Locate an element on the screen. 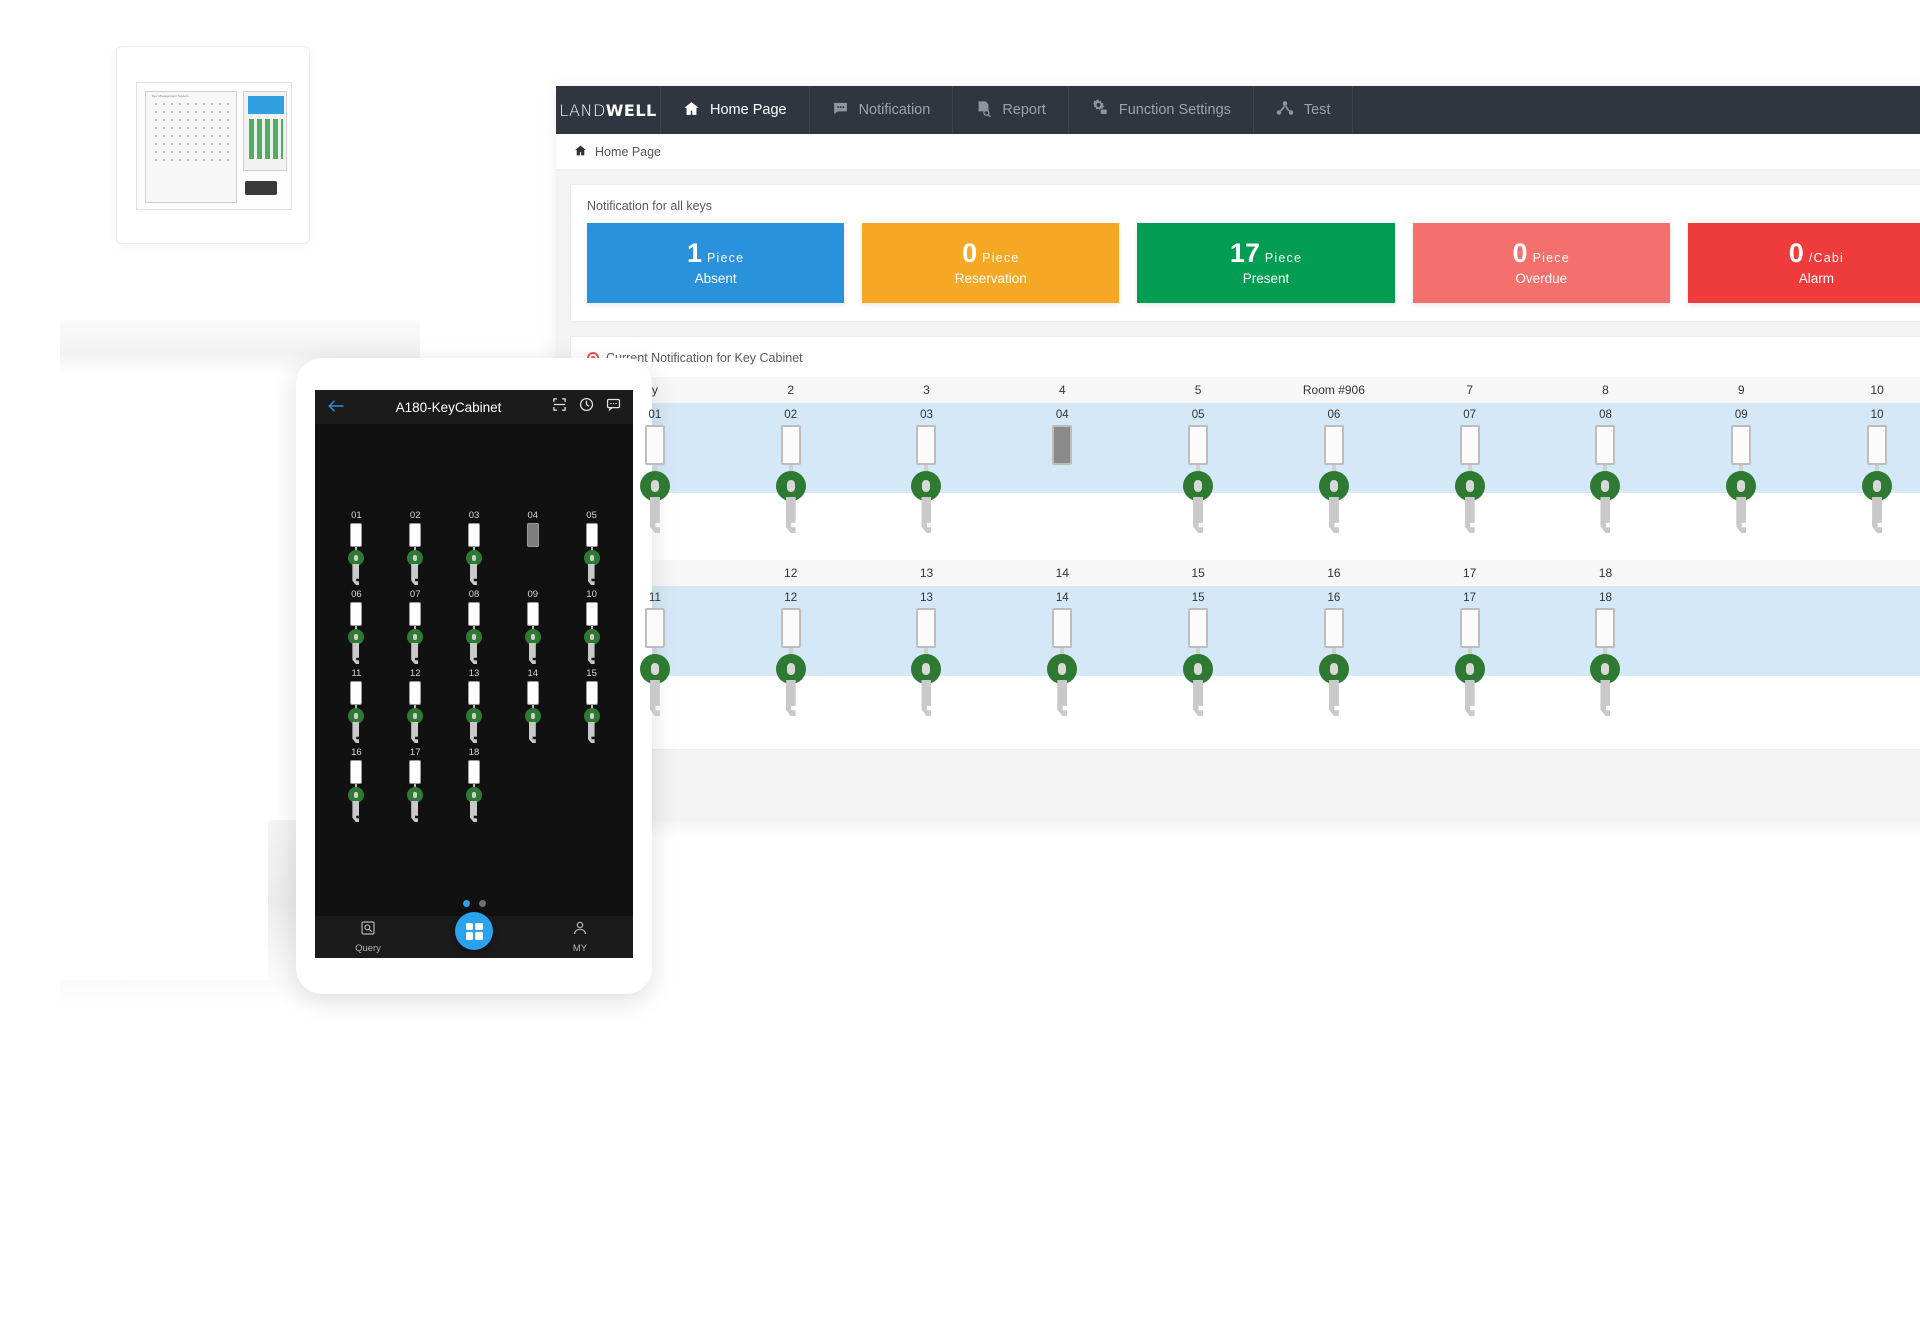 The height and width of the screenshot is (1331, 1920). mobile-key-number: 02 is located at coordinates (415, 515).